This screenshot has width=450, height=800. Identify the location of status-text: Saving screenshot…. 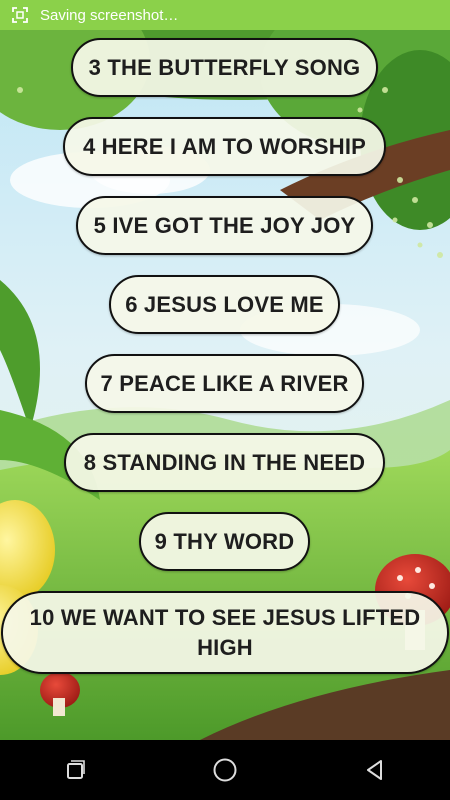
(109, 15).